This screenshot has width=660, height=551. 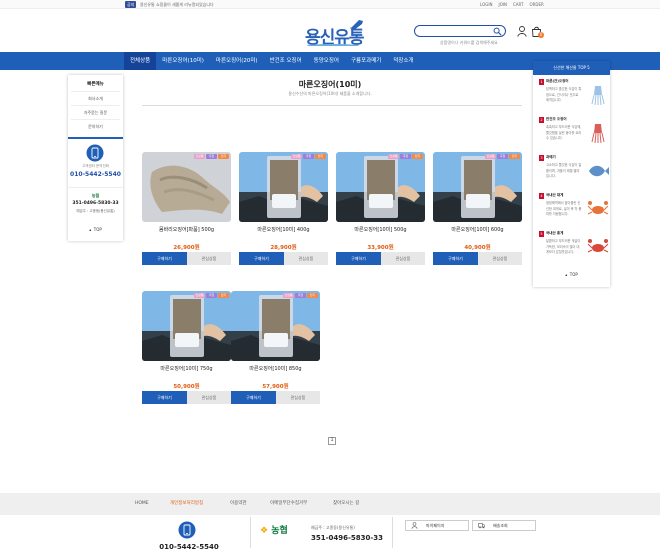 I want to click on product-price: 26,900원, so click(x=186, y=248).